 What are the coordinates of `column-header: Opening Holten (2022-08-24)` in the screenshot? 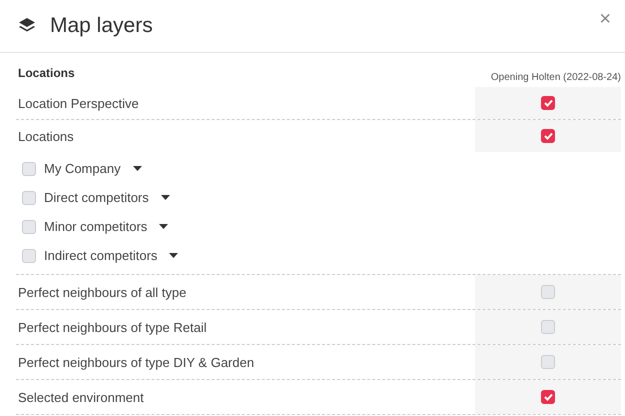 It's located at (555, 78).